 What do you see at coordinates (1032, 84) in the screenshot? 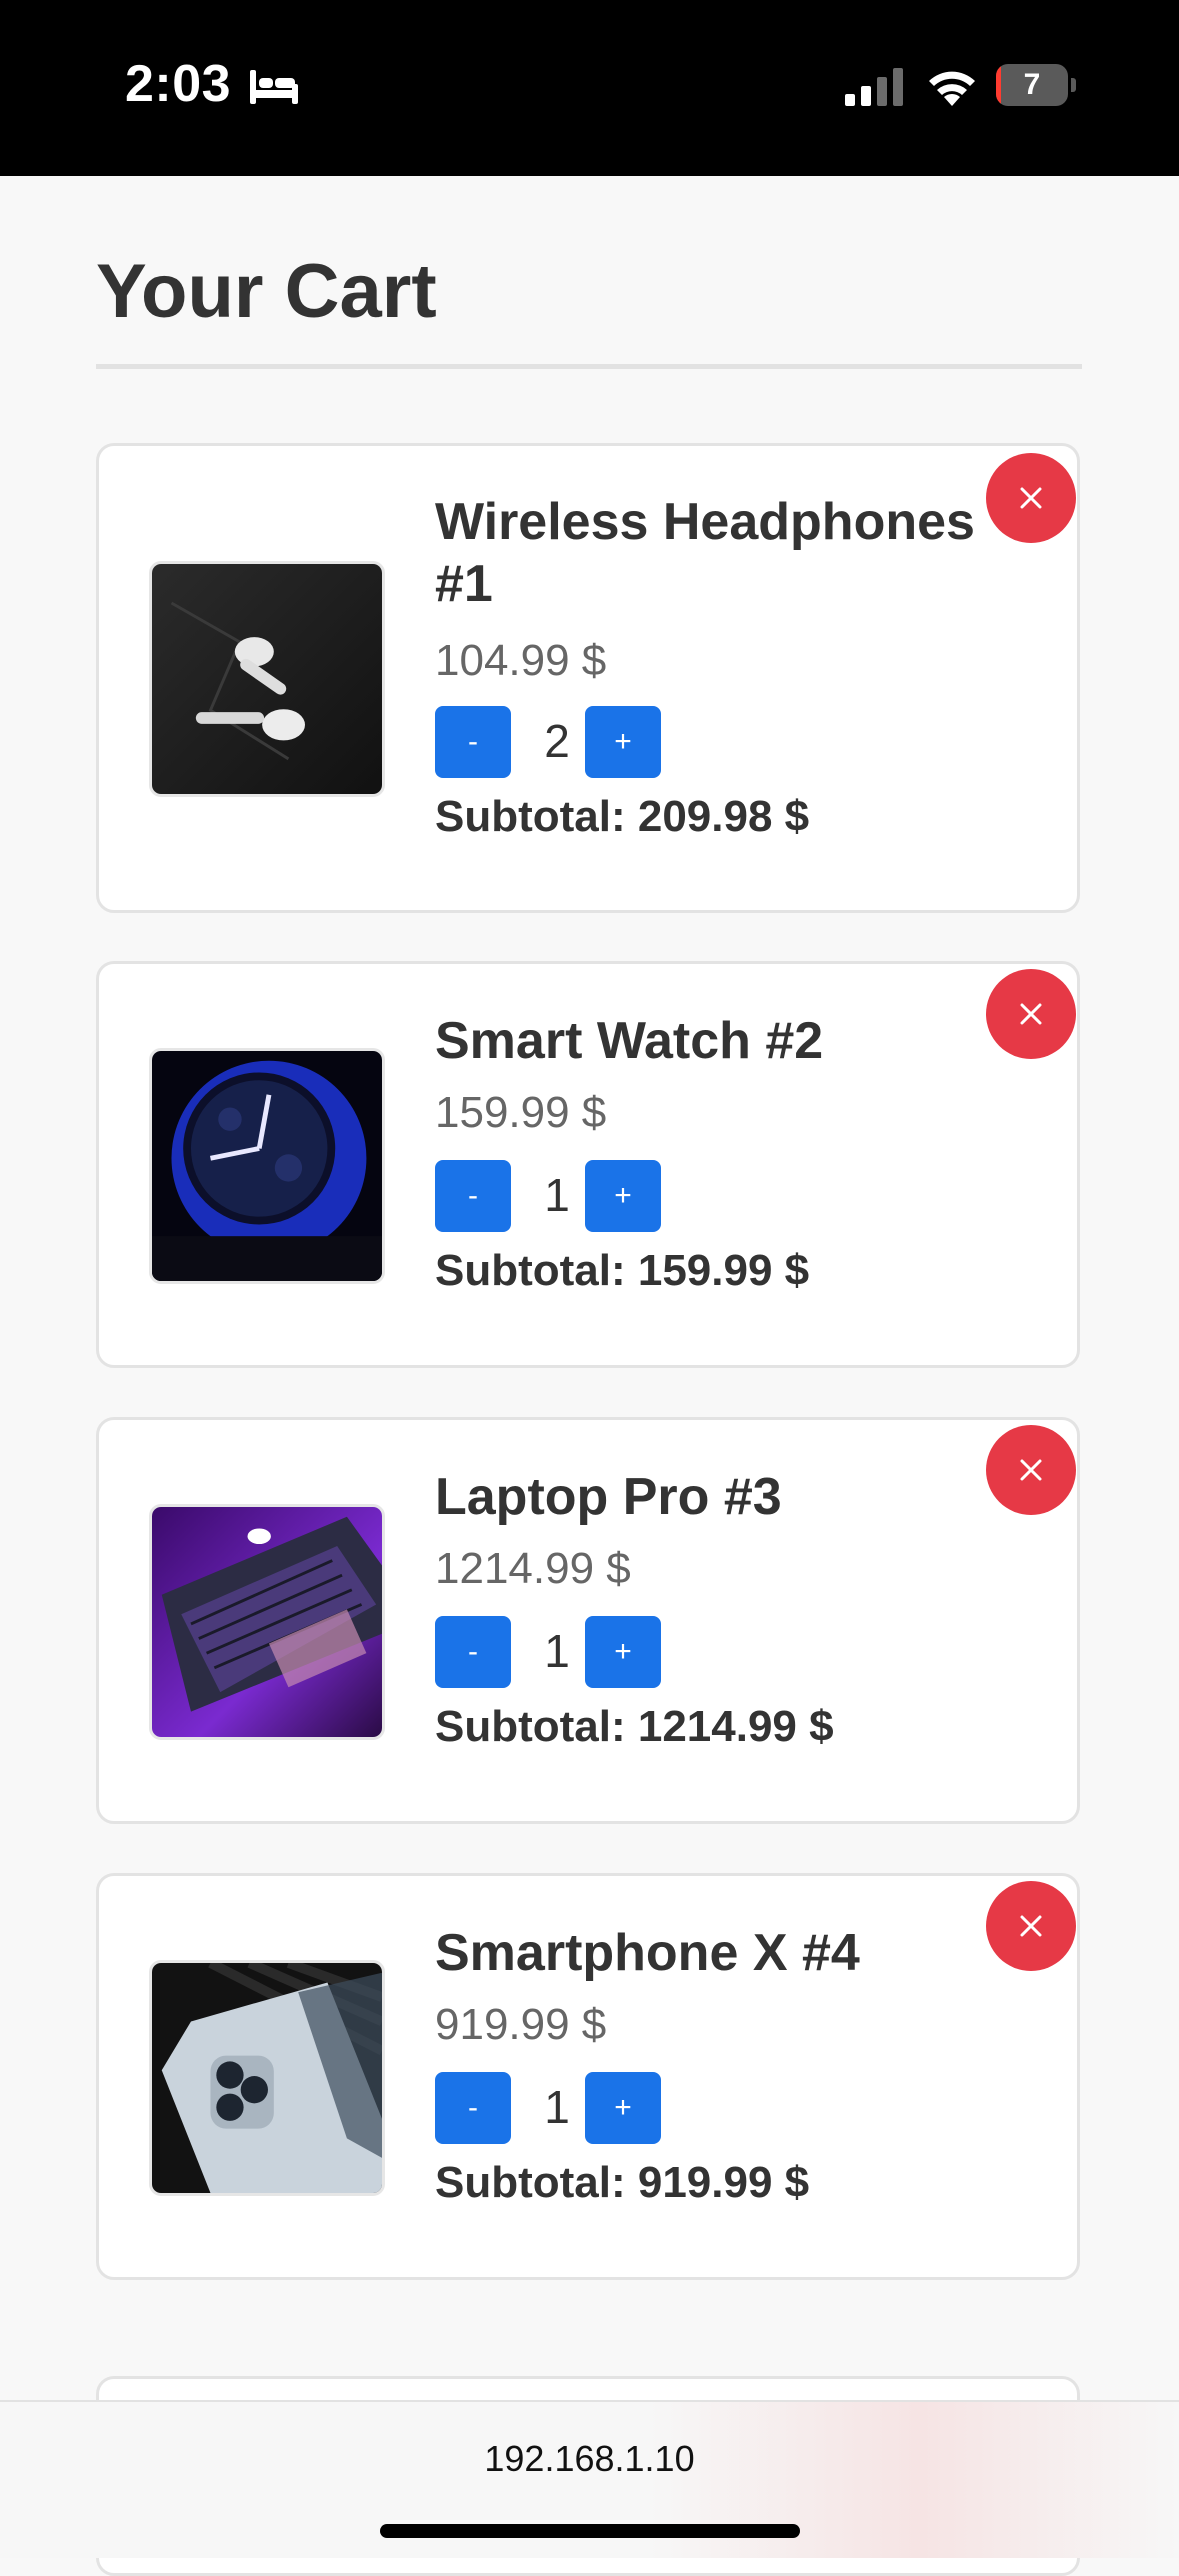
I see `battery-percent: 7` at bounding box center [1032, 84].